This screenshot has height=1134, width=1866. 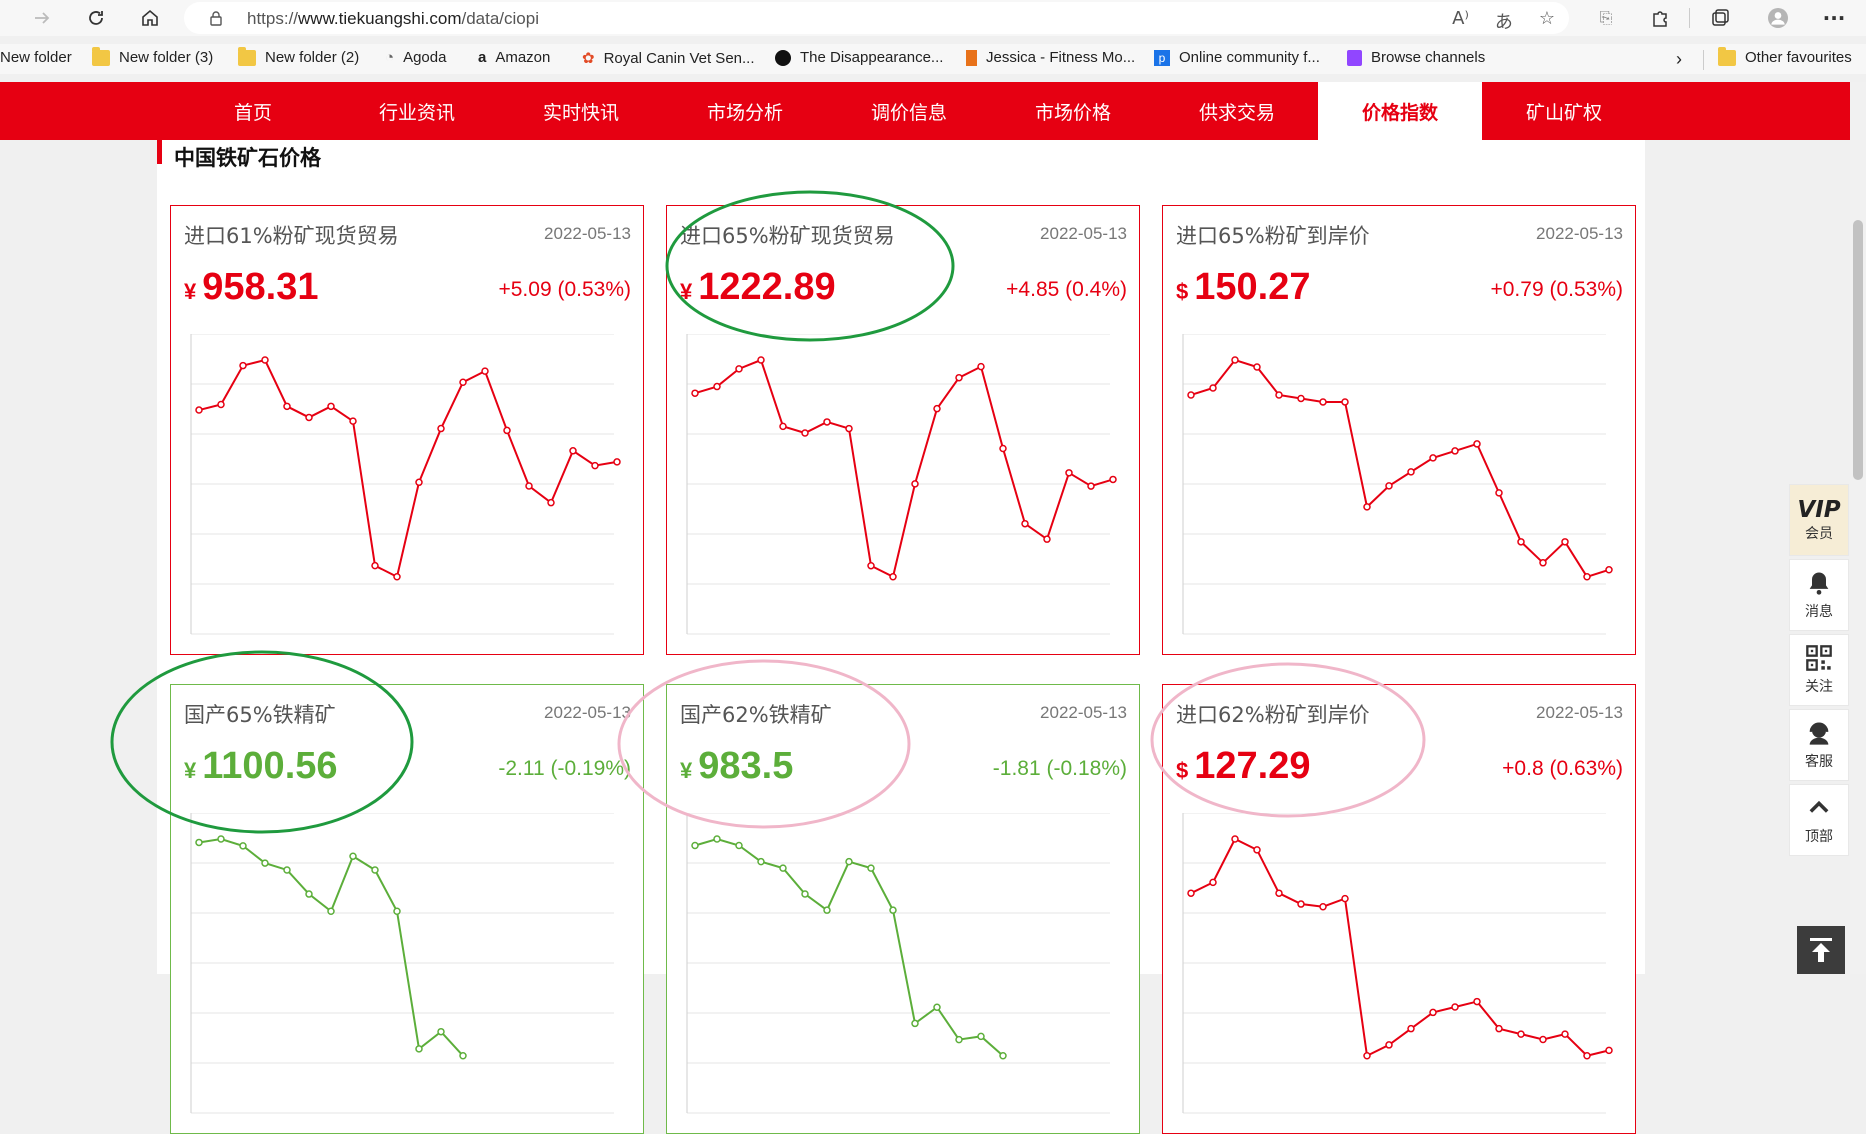 I want to click on chevron-right-icon: ›, so click(x=1679, y=59).